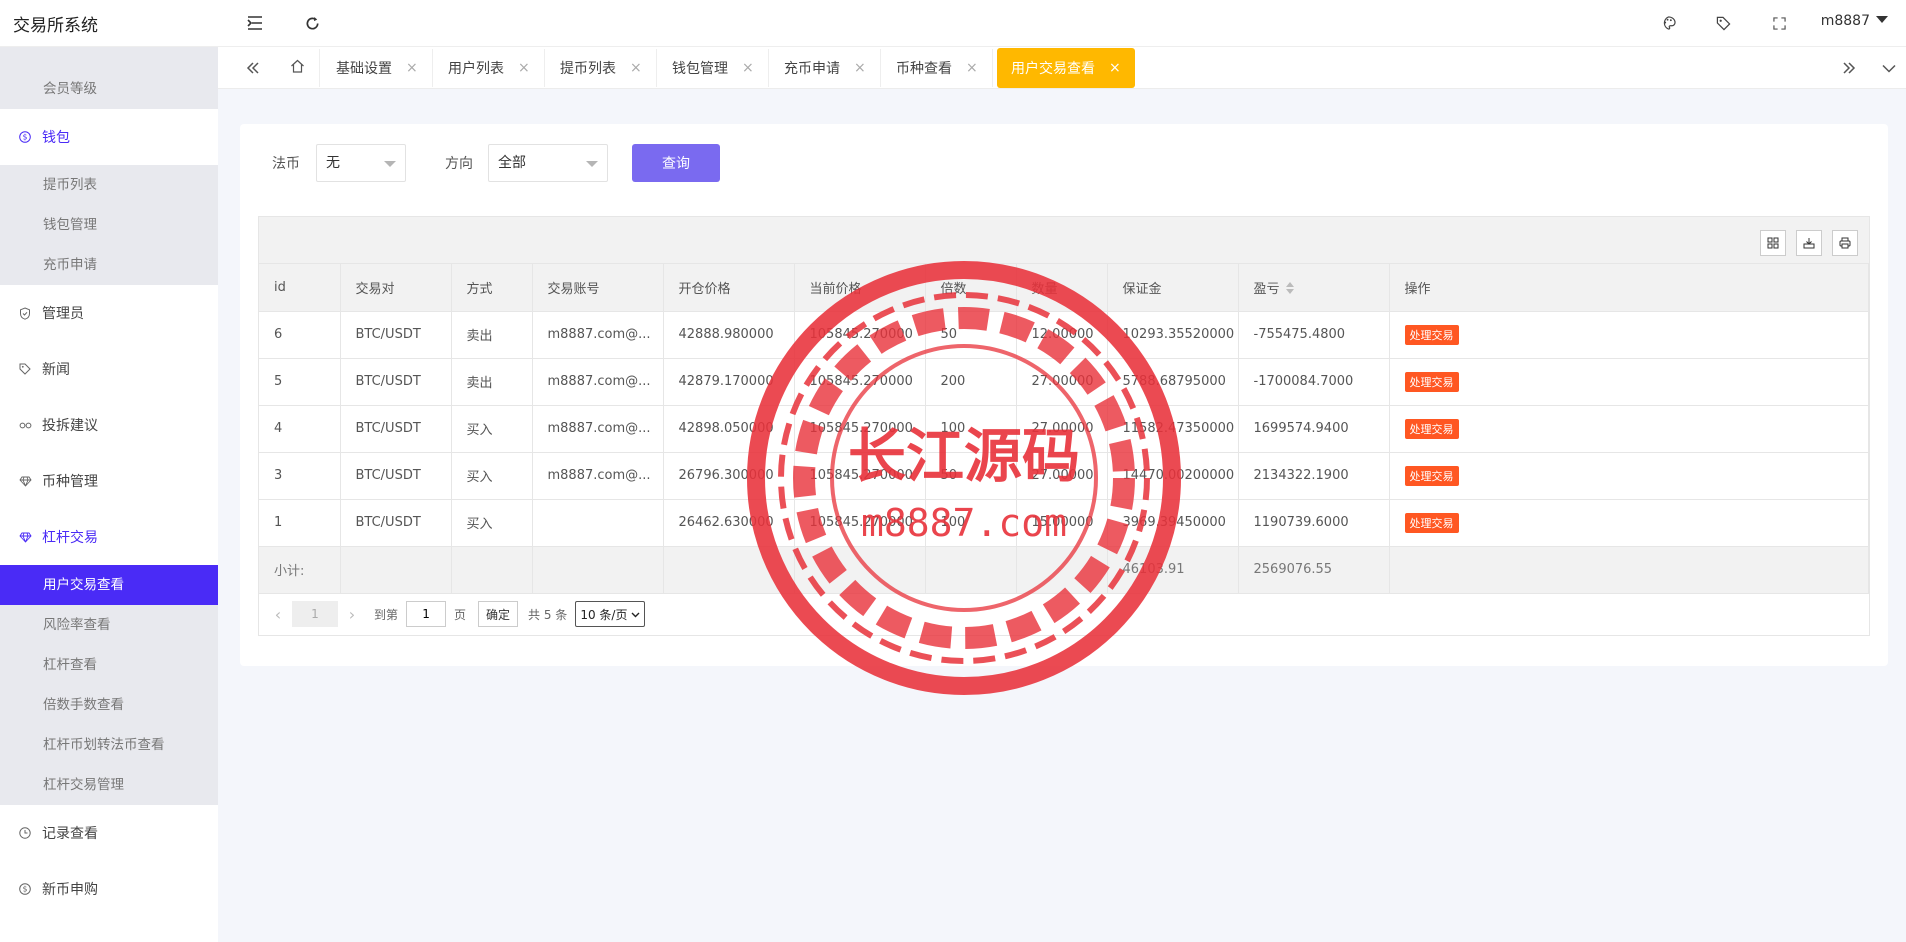  Describe the element at coordinates (109, 889) in the screenshot. I see `sidebar-item-new-coin: $ 新币申购` at that location.